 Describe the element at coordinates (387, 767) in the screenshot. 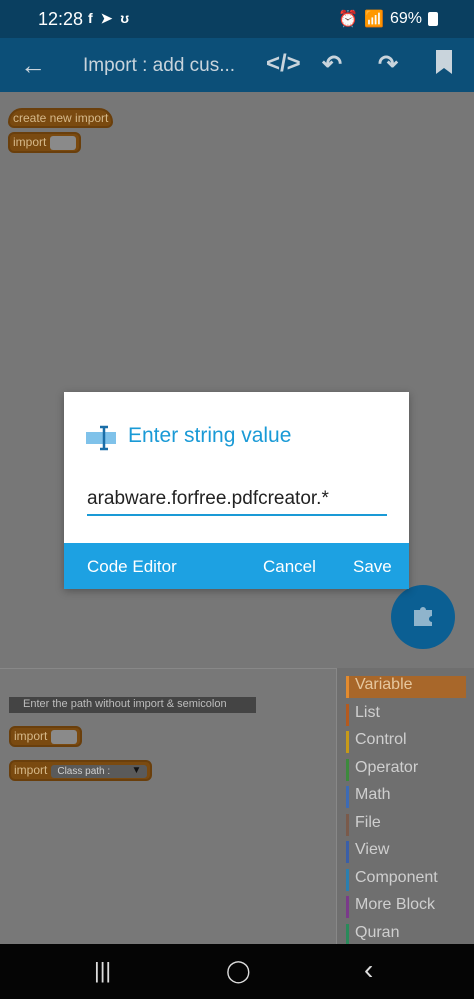

I see `palette-label: Operator` at that location.